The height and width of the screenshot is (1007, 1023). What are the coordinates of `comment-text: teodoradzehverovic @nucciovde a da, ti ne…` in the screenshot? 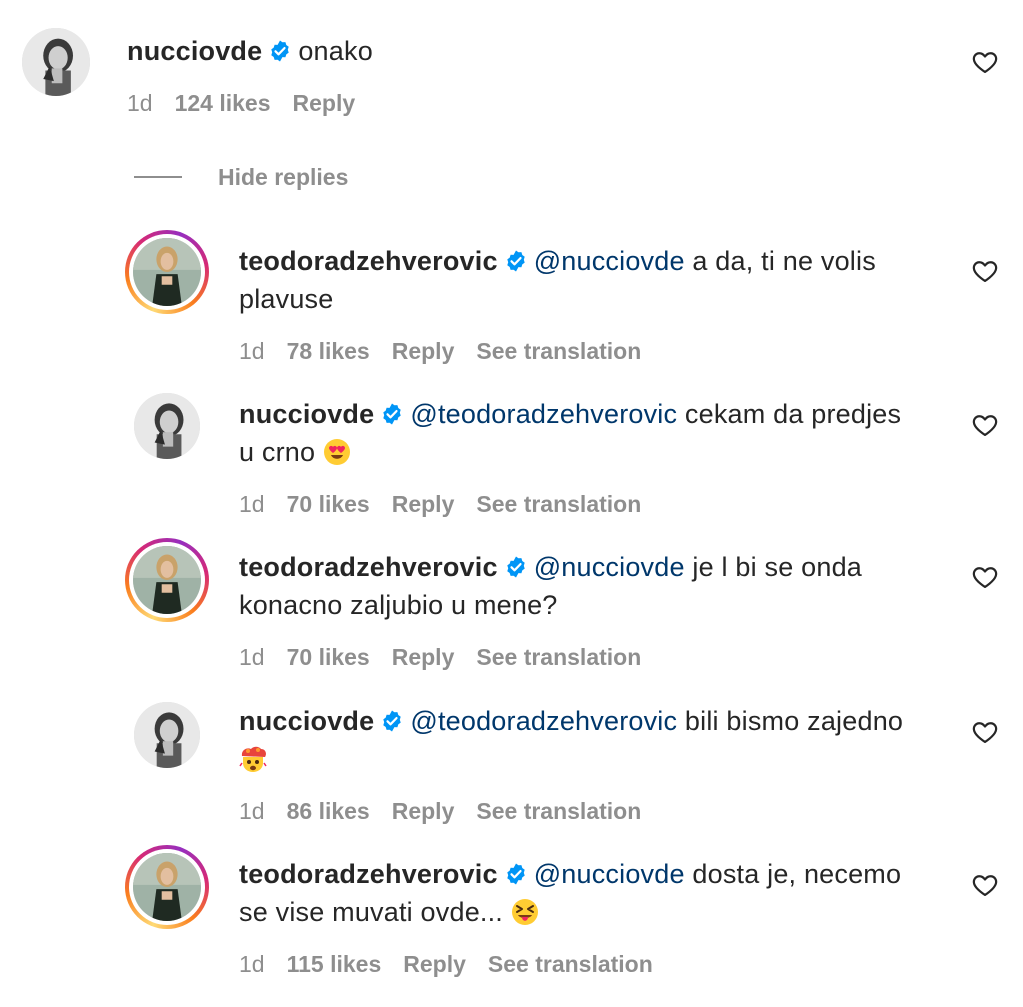 It's located at (599, 280).